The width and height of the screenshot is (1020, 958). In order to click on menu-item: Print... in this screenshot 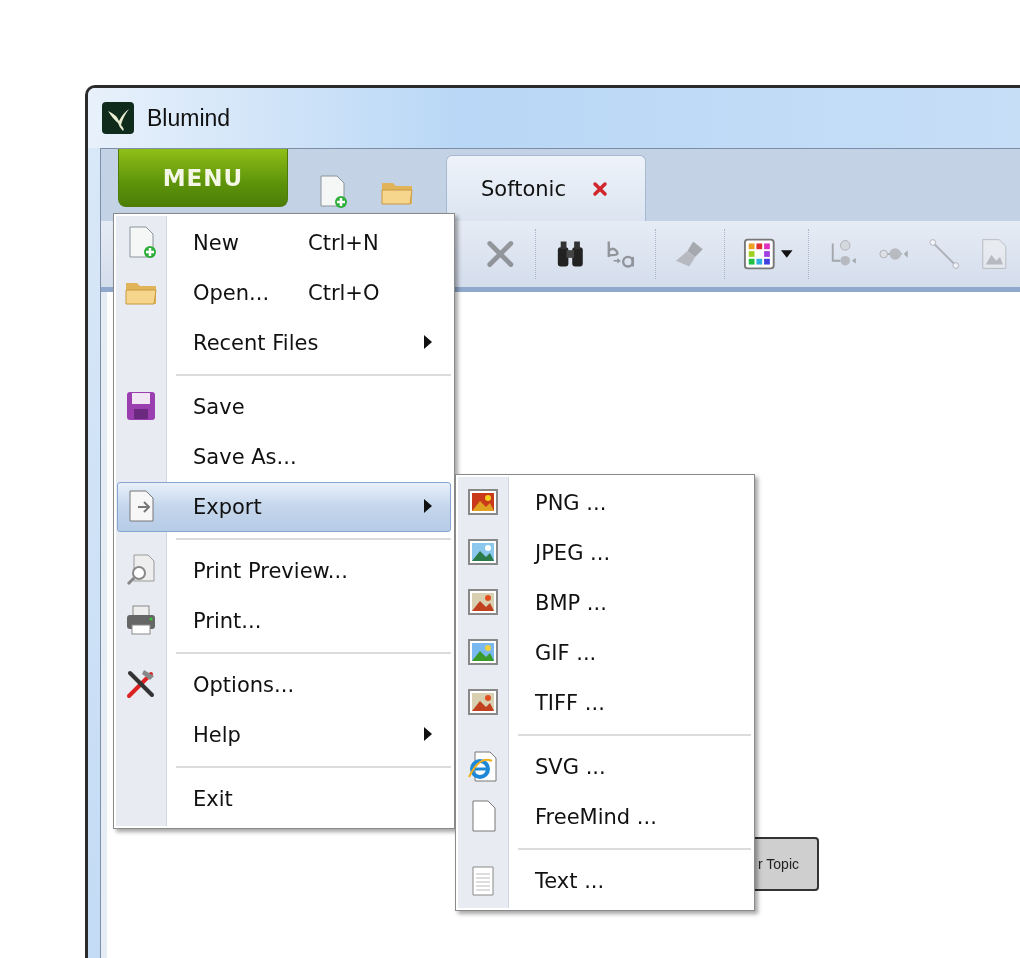, I will do `click(284, 621)`.